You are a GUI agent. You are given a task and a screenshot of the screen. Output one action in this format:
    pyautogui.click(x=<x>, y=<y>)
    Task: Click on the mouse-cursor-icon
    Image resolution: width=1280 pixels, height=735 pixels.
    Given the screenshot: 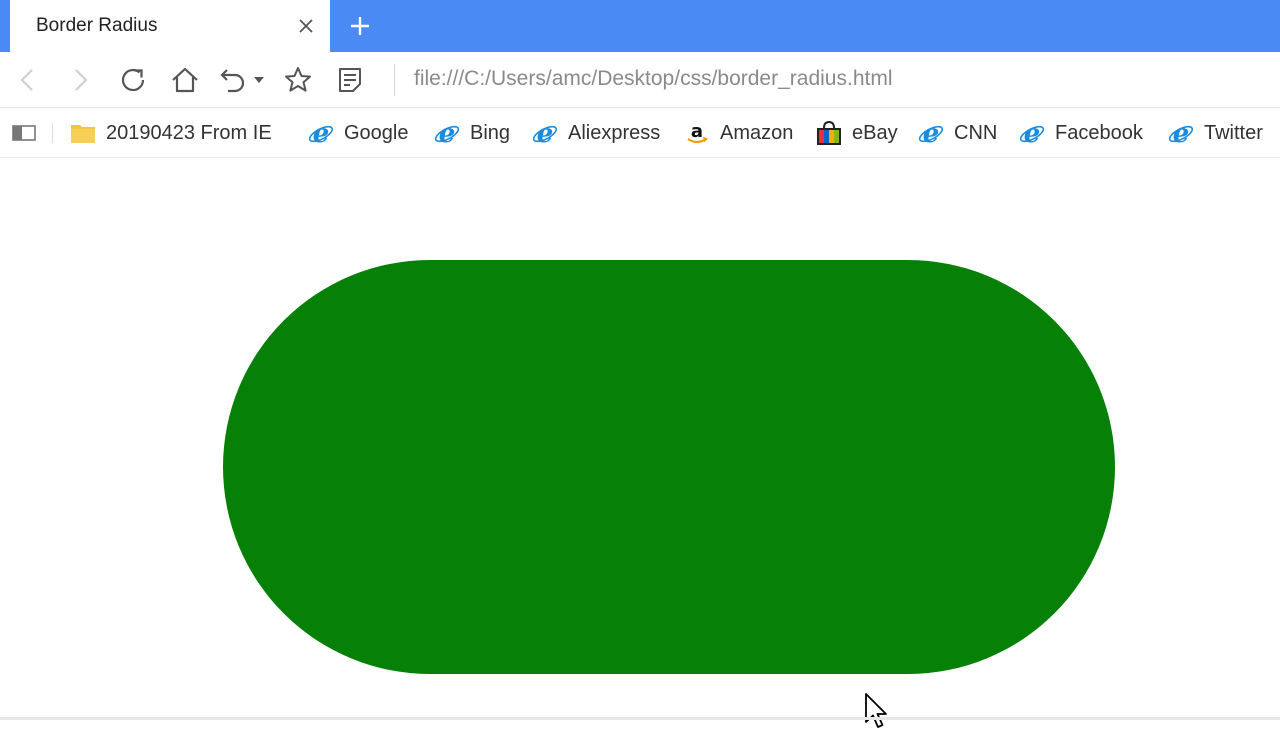 What is the action you would take?
    pyautogui.click(x=876, y=711)
    